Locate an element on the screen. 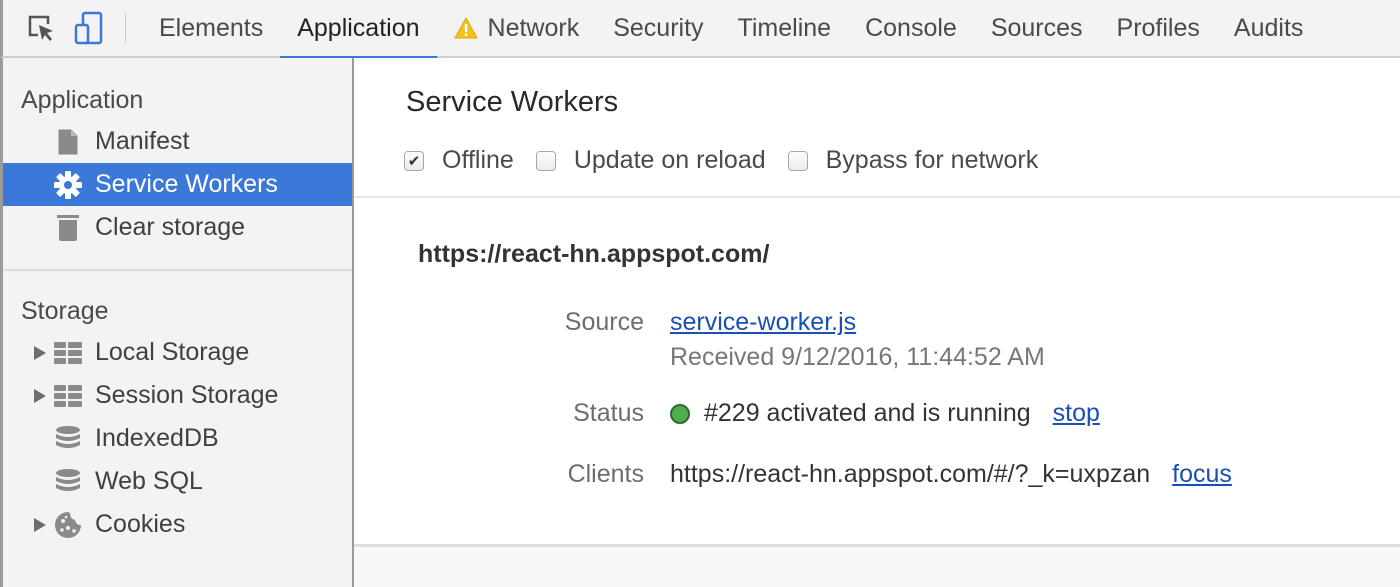  update-on-reload-checkbox: Update on reload is located at coordinates (650, 160).